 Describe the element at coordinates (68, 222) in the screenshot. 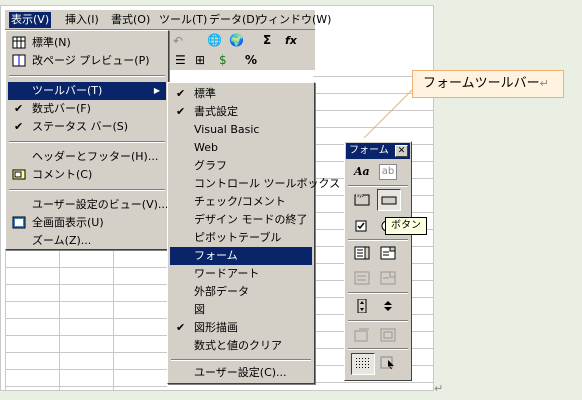

I see `view-menu-full-screen-label: 全画面表示(U)` at that location.